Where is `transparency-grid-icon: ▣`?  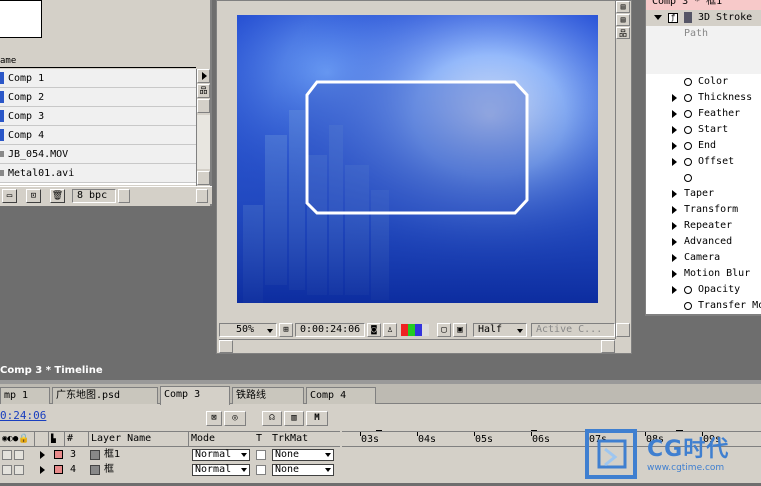 transparency-grid-icon: ▣ is located at coordinates (460, 330).